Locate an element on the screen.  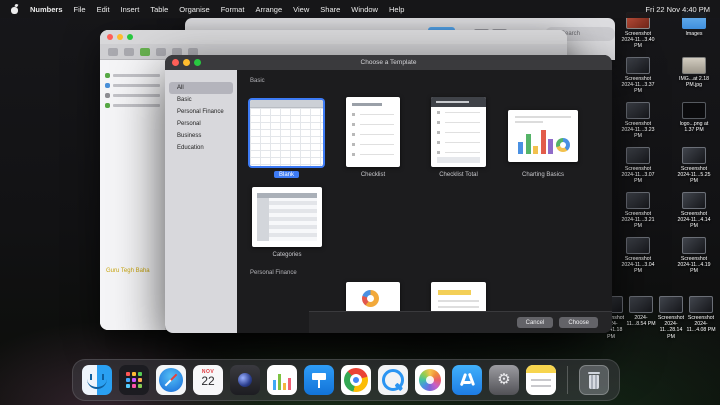
template-card-charting-basics is located at coordinates (543, 136).